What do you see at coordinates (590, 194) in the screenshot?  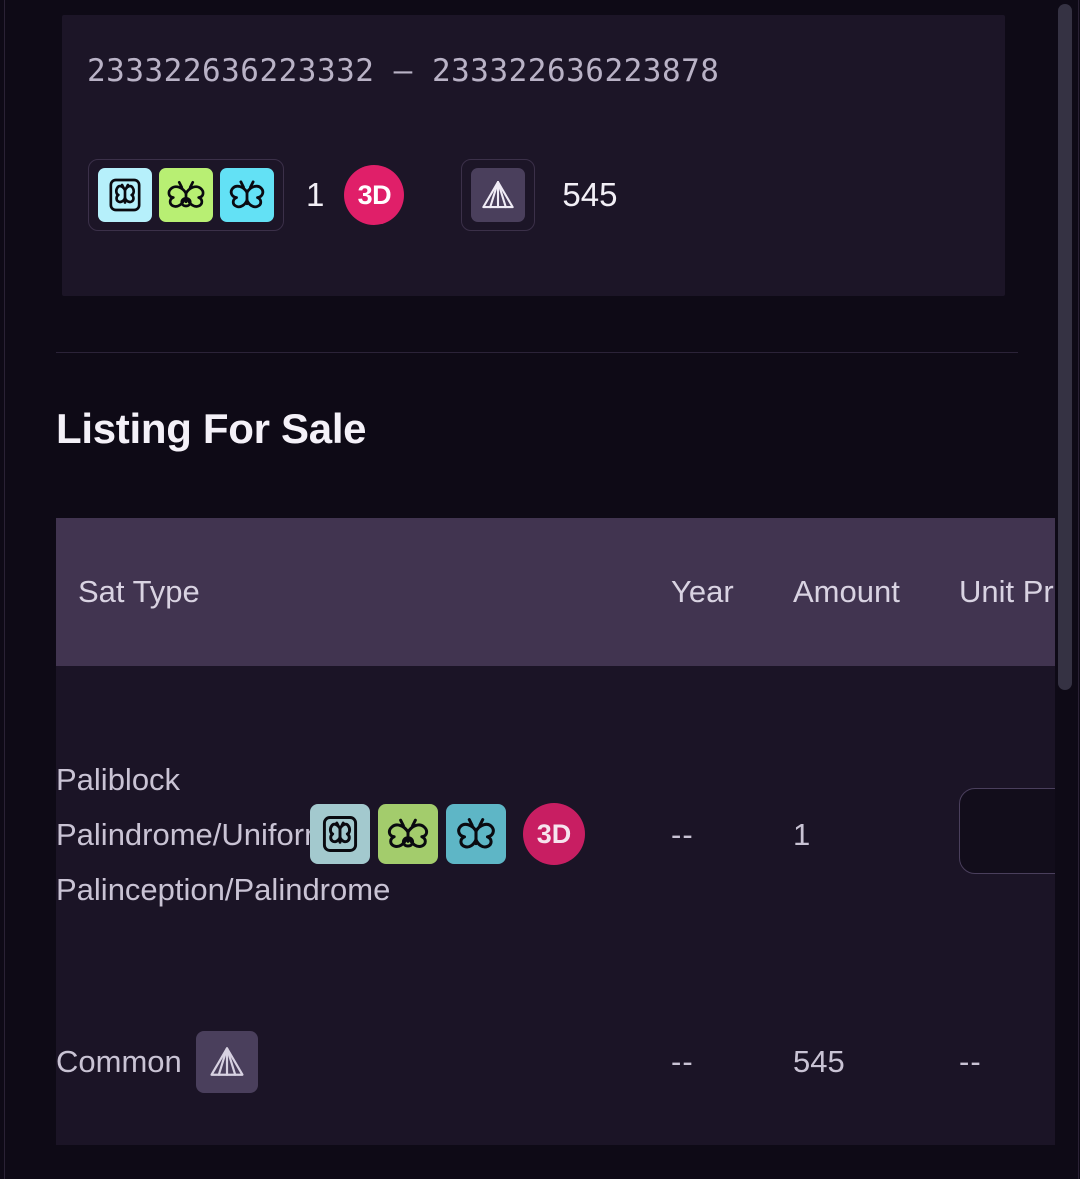 I see `rarity-count: 545` at bounding box center [590, 194].